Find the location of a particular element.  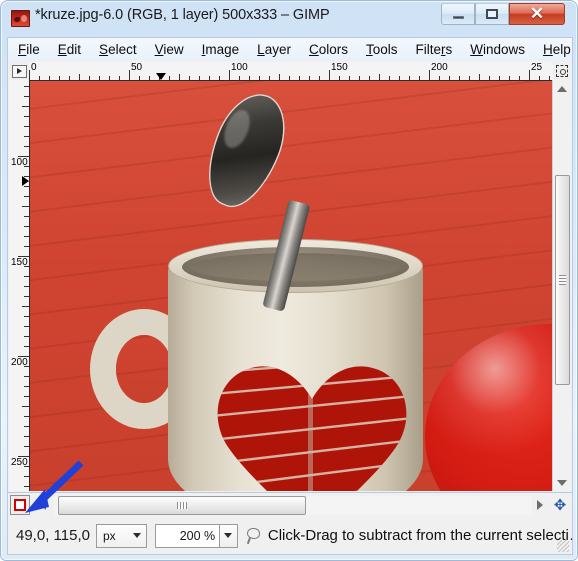

bottom-scroll-strip: ✥ is located at coordinates (290, 505).